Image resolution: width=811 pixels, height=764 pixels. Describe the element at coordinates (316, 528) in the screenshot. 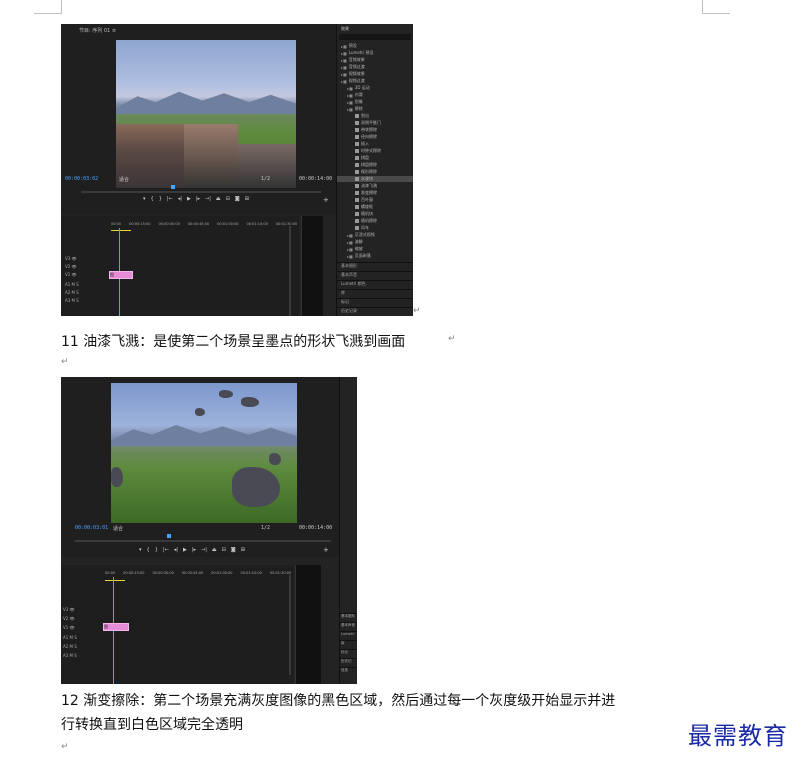

I see `total-duration: 00:00:14:00` at that location.